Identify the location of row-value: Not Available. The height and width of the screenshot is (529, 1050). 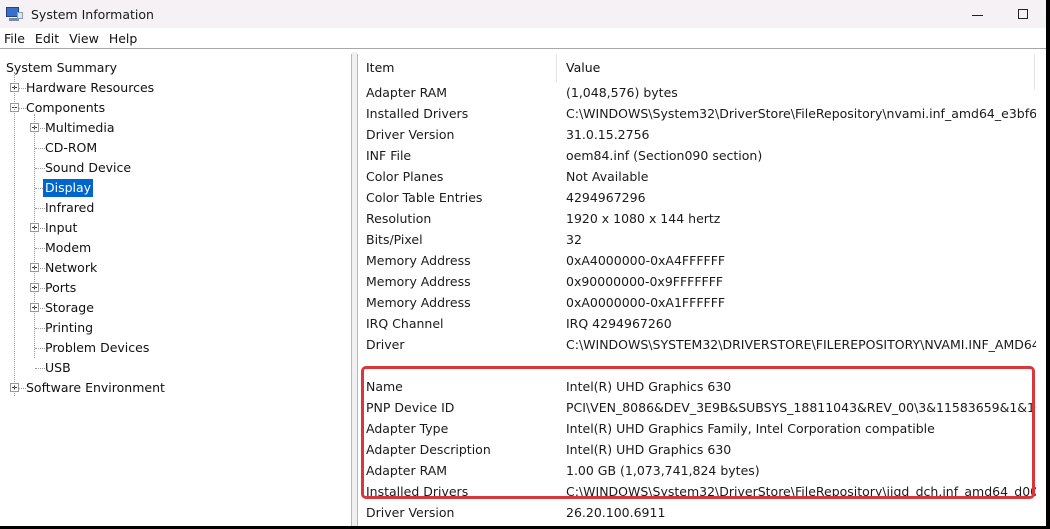
(607, 176).